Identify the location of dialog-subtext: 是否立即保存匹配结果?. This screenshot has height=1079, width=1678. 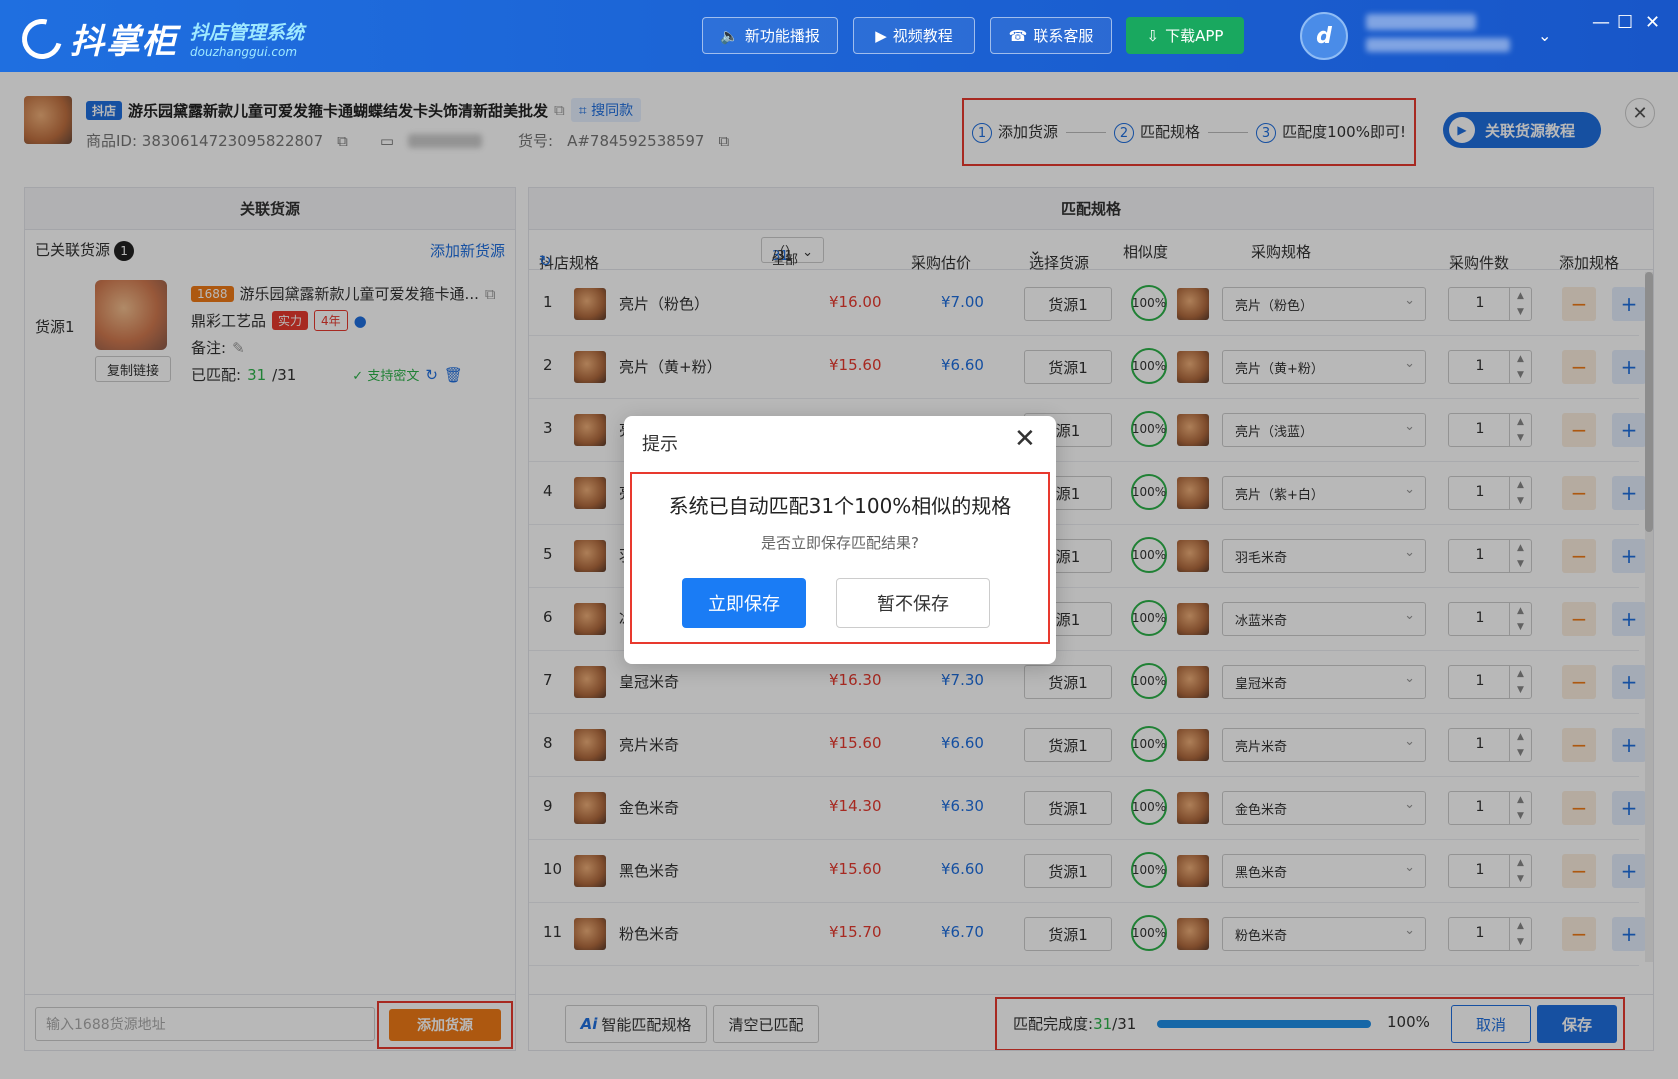
(840, 543).